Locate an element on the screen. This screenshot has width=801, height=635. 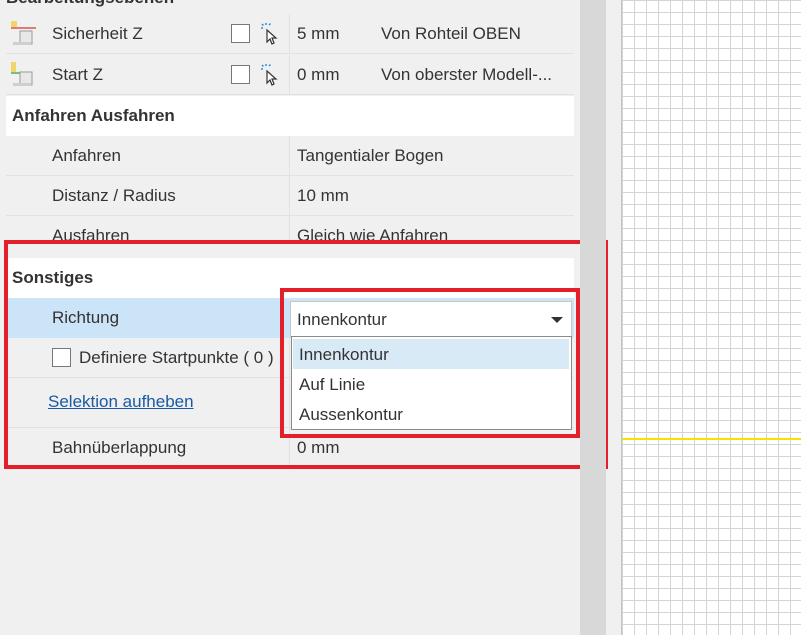
distanz-value: 10 mm is located at coordinates (323, 196).